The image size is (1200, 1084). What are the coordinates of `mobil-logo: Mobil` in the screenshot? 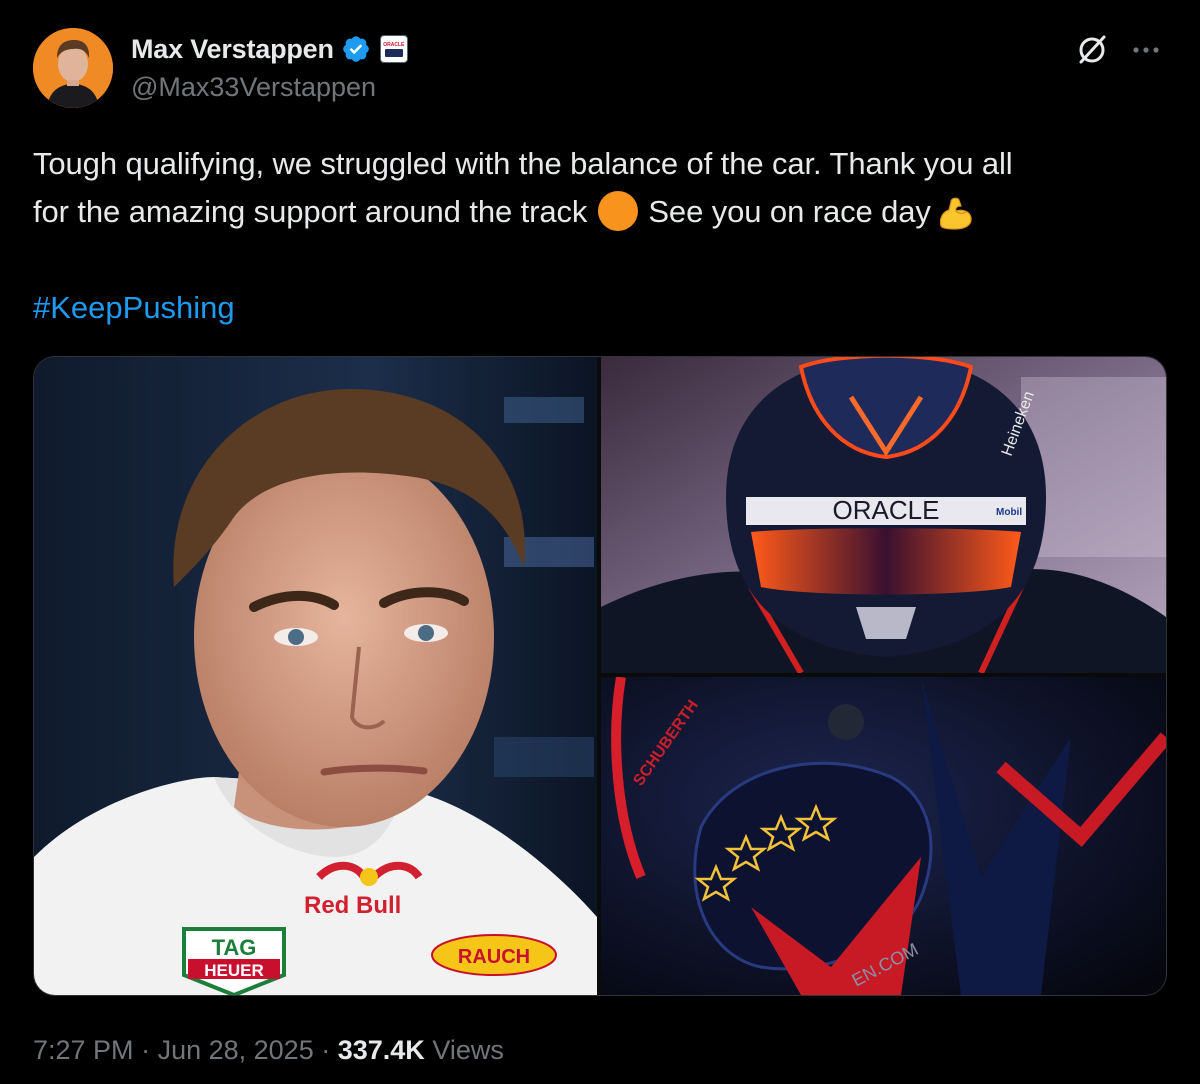 It's located at (1009, 512).